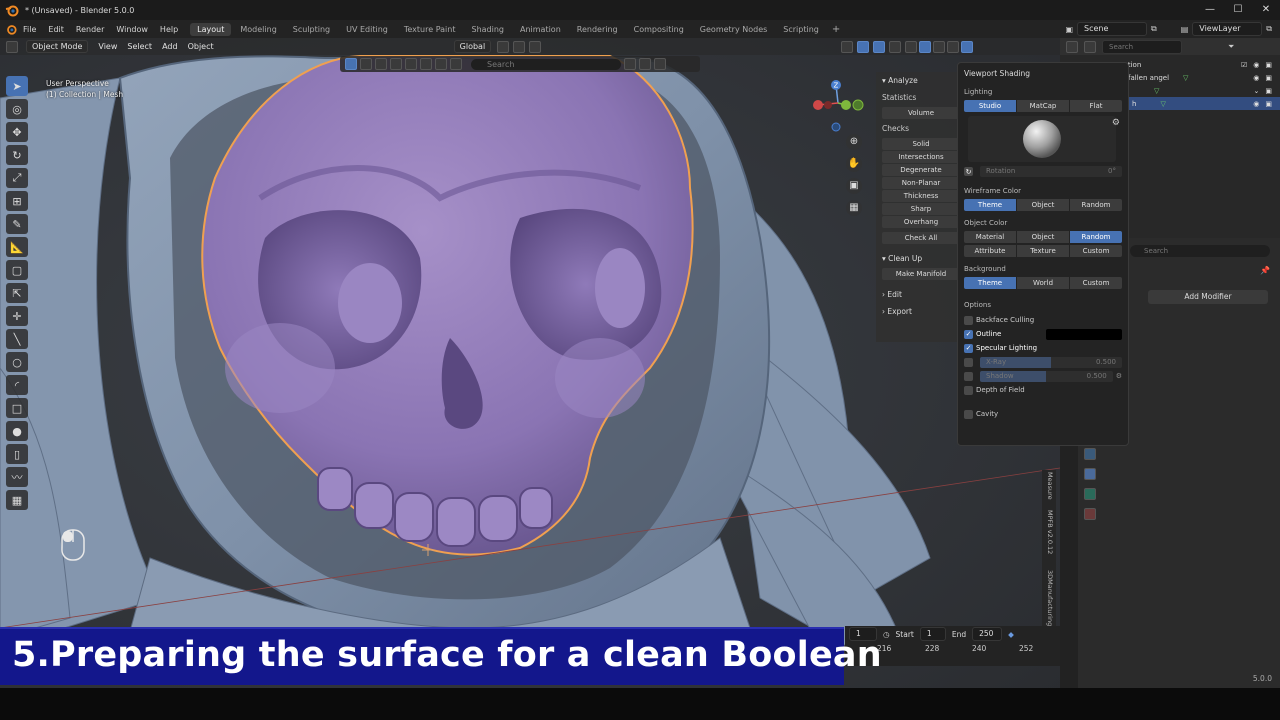  What do you see at coordinates (1096, 237) in the screenshot?
I see `color-random-button: Random` at bounding box center [1096, 237].